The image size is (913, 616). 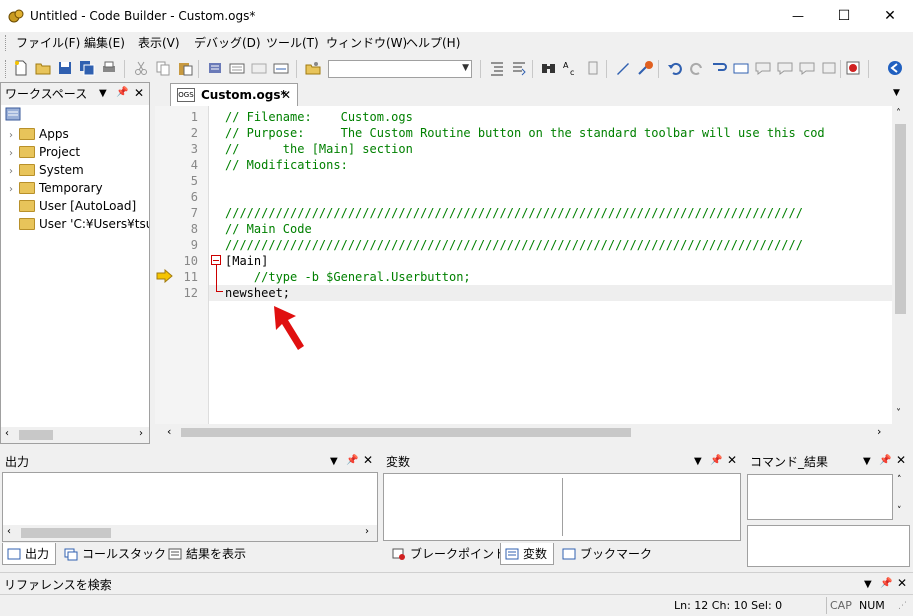 What do you see at coordinates (227, 43) in the screenshot?
I see `menu-debug: デバッグ(D)` at bounding box center [227, 43].